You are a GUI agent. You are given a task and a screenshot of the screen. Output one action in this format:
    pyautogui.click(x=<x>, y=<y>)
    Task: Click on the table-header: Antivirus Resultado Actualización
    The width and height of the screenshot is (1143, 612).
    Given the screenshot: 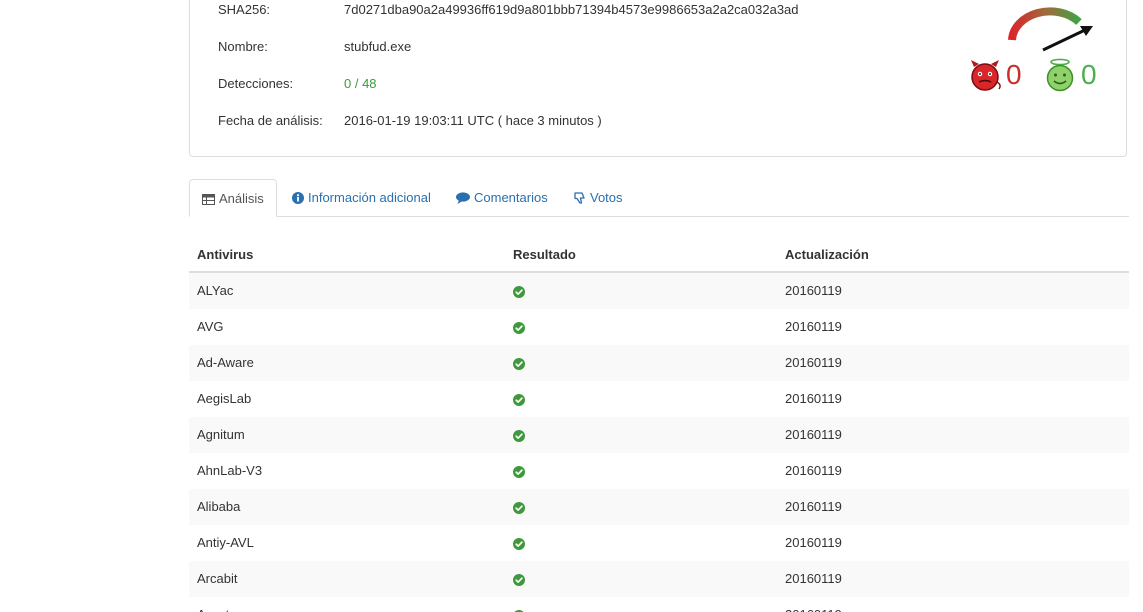 What is the action you would take?
    pyautogui.click(x=659, y=255)
    